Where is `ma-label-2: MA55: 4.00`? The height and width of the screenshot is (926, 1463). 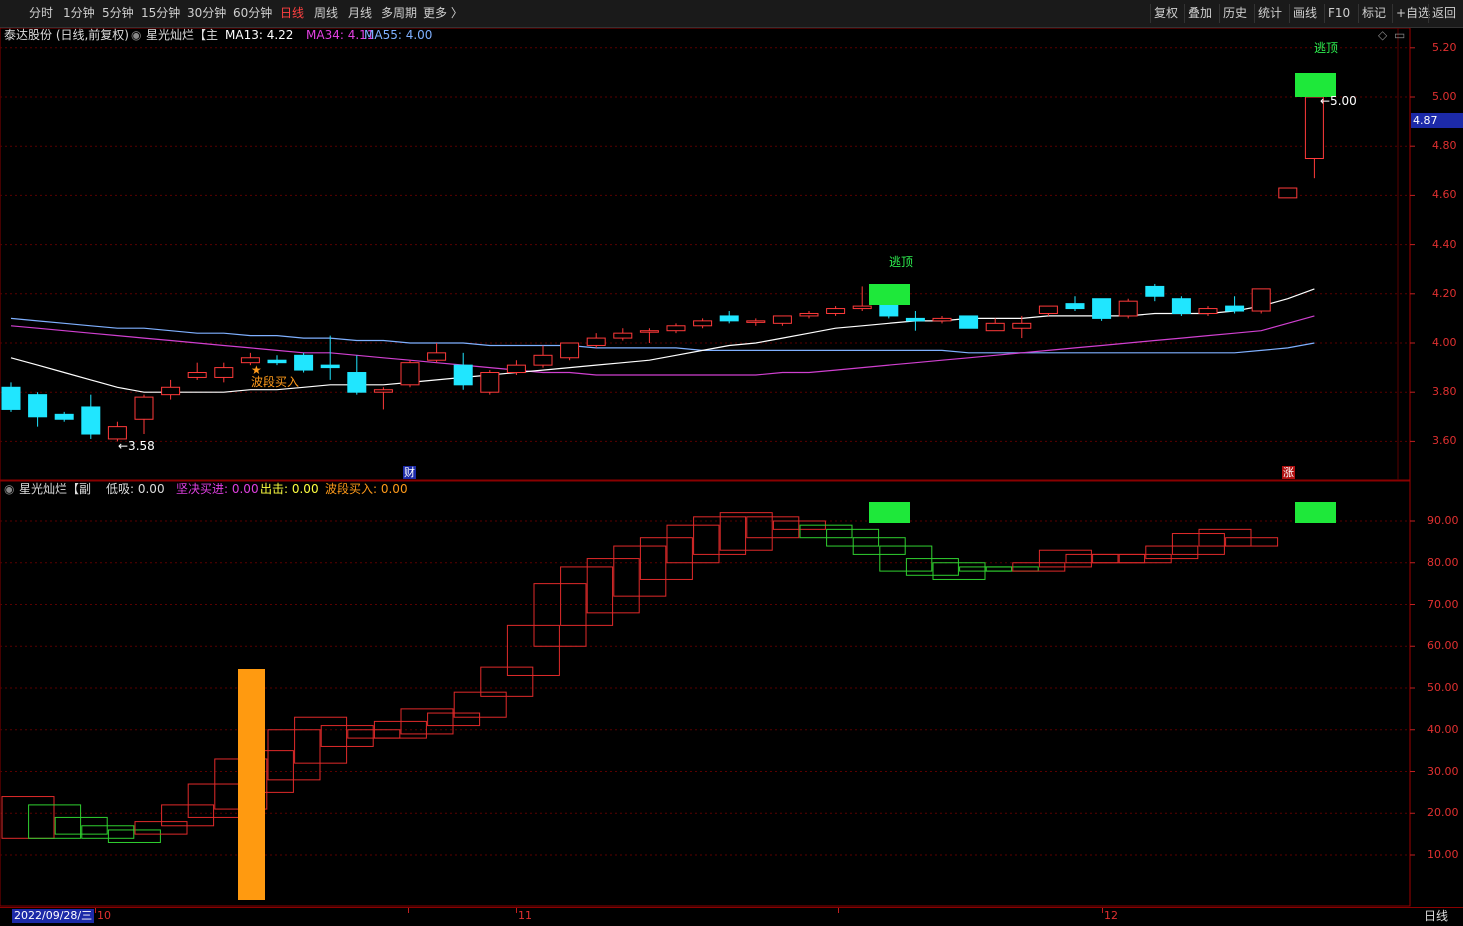
ma-label-2: MA55: 4.00 is located at coordinates (398, 35).